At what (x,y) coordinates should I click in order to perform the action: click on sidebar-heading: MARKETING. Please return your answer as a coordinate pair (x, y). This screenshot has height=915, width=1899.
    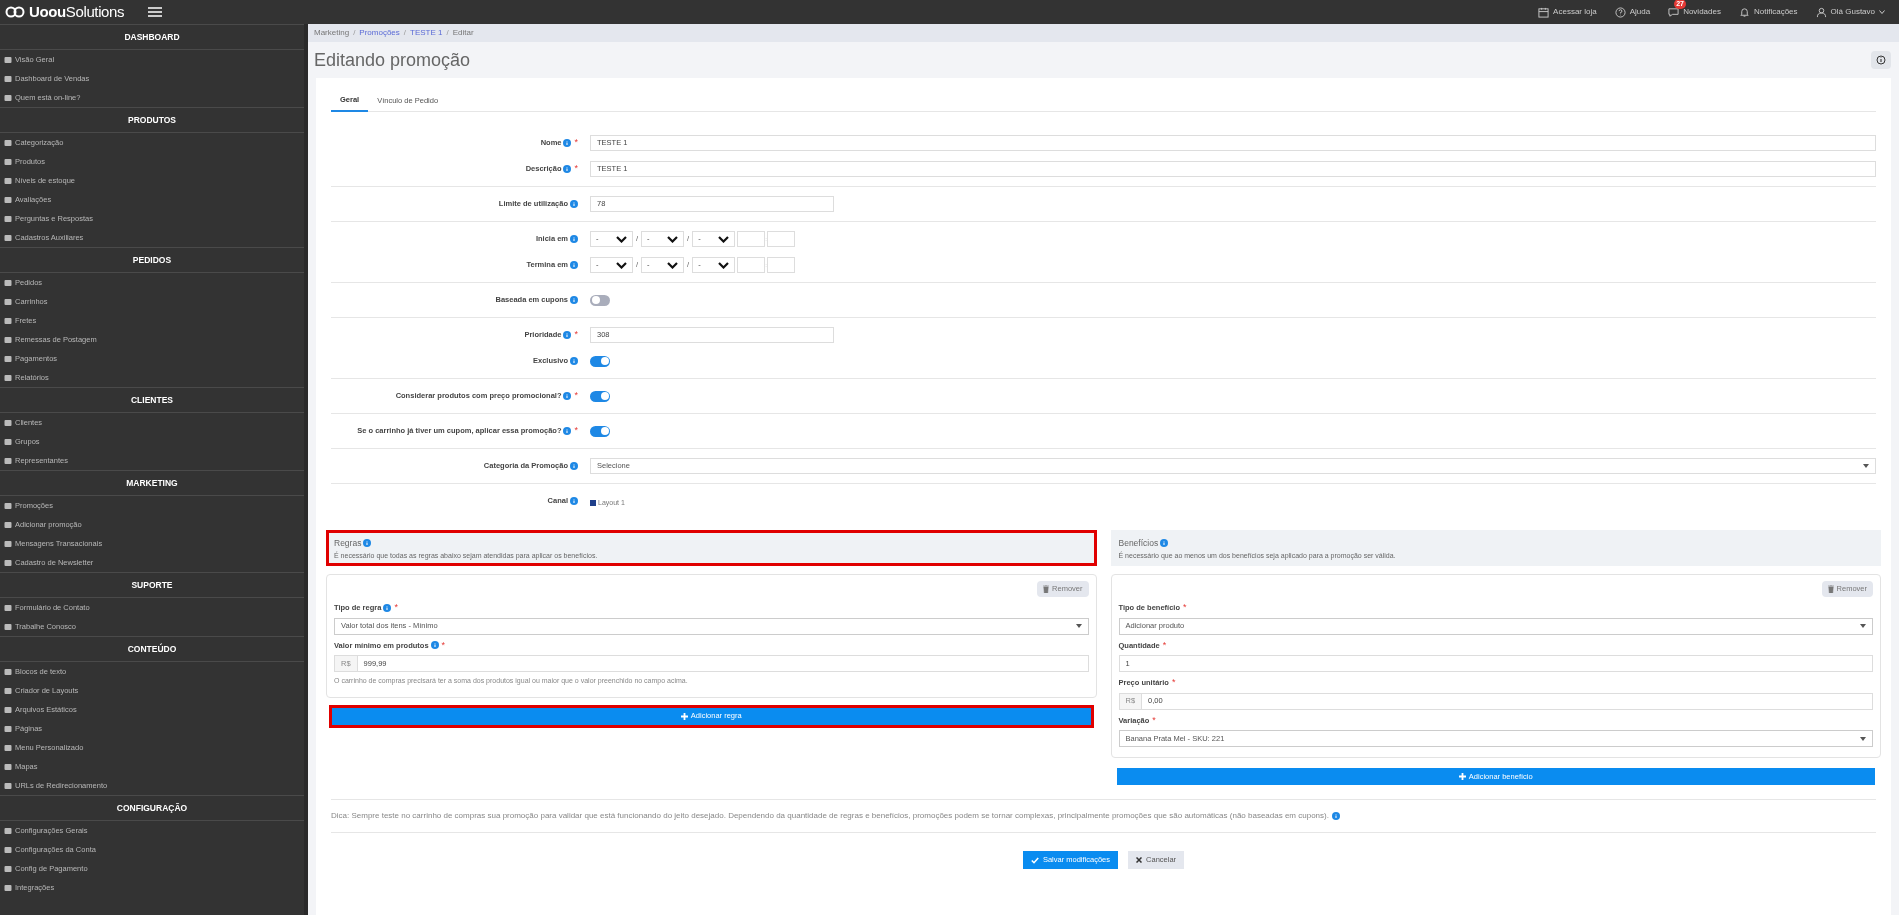
    Looking at the image, I should click on (152, 483).